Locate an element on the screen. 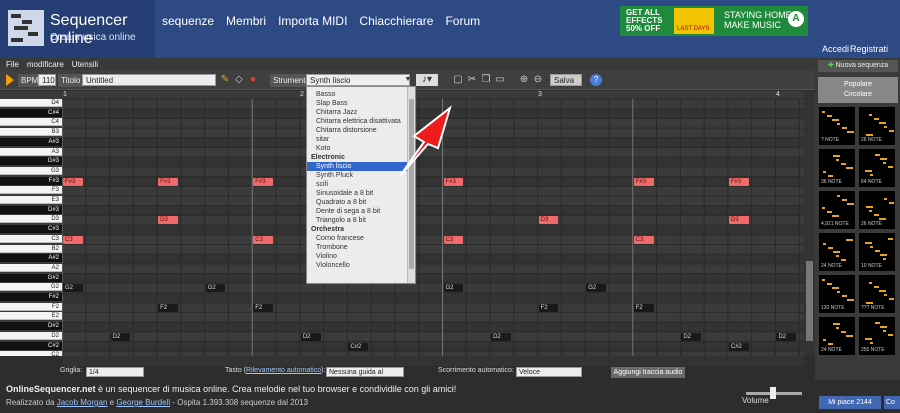 Image resolution: width=900 pixels, height=413 pixels. piano-key-cs4: C#4 is located at coordinates (31, 112).